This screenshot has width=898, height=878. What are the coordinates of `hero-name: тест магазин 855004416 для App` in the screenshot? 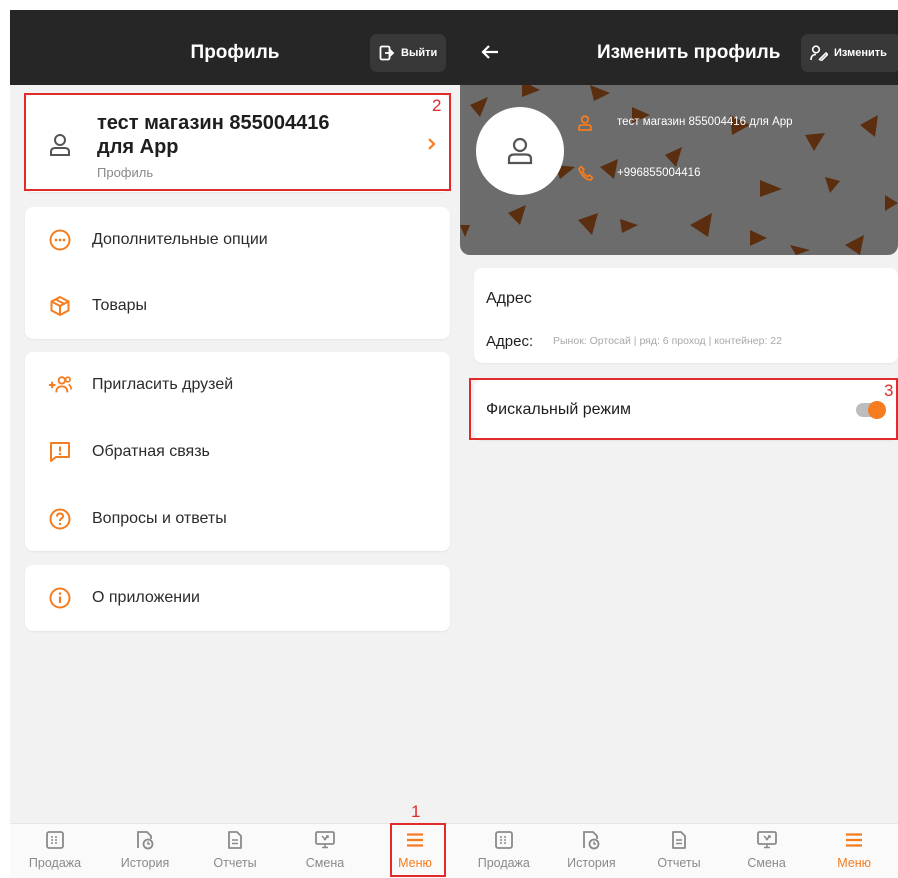 It's located at (705, 122).